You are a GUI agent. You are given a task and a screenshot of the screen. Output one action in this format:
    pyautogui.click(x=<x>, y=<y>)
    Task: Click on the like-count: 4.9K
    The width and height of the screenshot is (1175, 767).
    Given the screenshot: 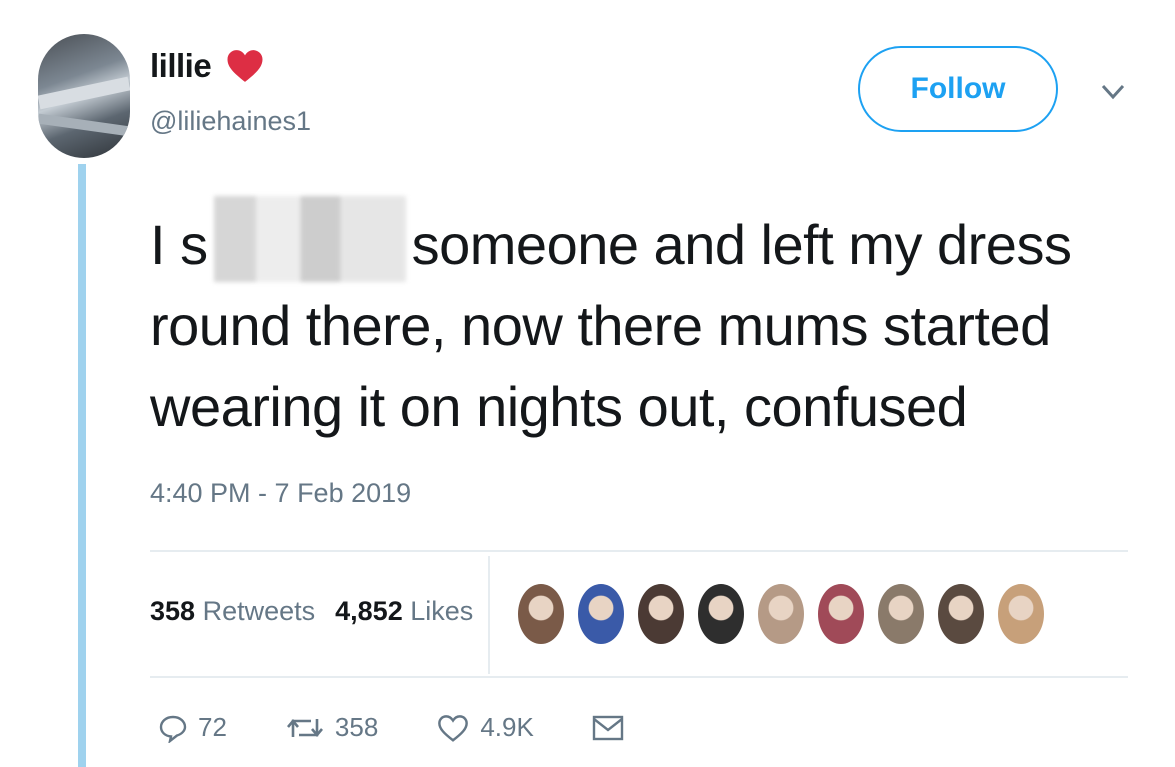 What is the action you would take?
    pyautogui.click(x=507, y=727)
    